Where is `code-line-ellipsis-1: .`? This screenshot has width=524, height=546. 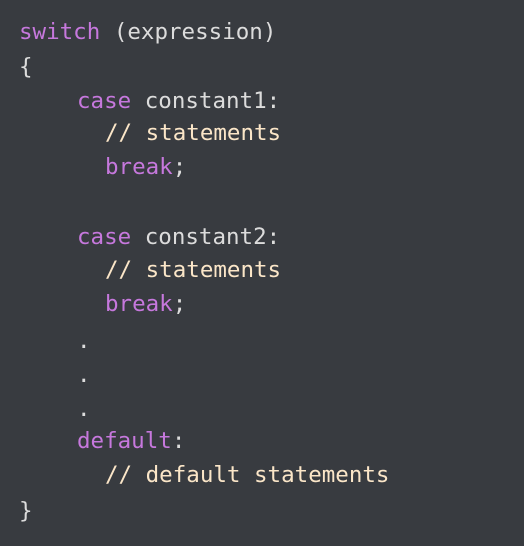 code-line-ellipsis-1: . is located at coordinates (55, 341).